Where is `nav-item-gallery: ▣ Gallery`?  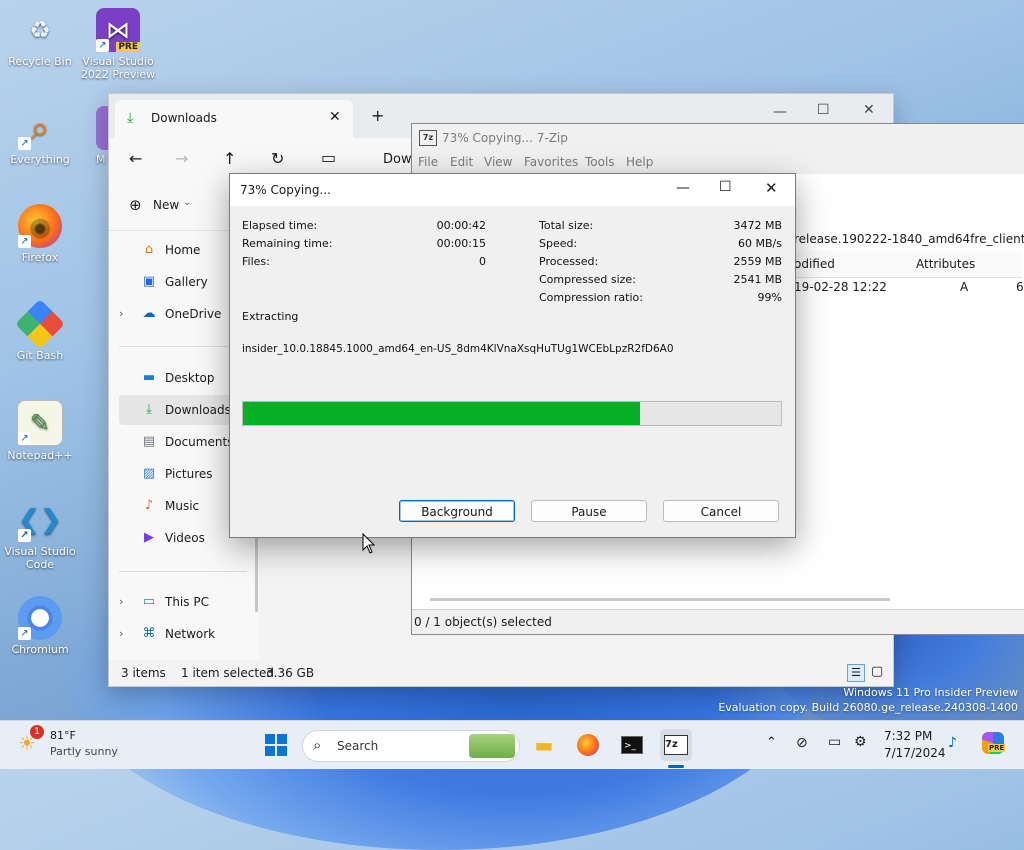 nav-item-gallery: ▣ Gallery is located at coordinates (183, 282).